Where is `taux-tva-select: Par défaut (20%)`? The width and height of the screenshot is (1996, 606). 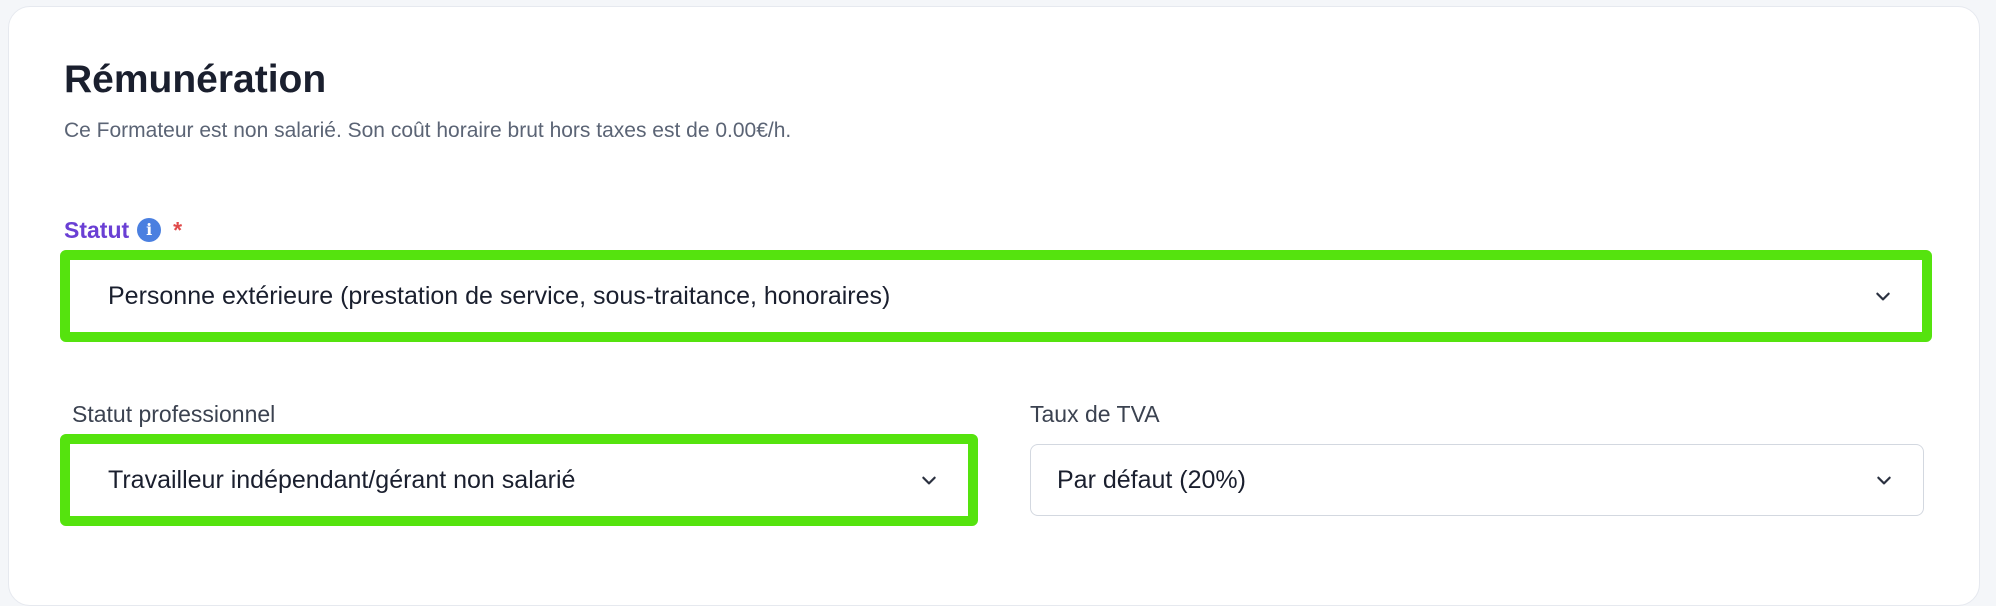 taux-tva-select: Par défaut (20%) is located at coordinates (1477, 480).